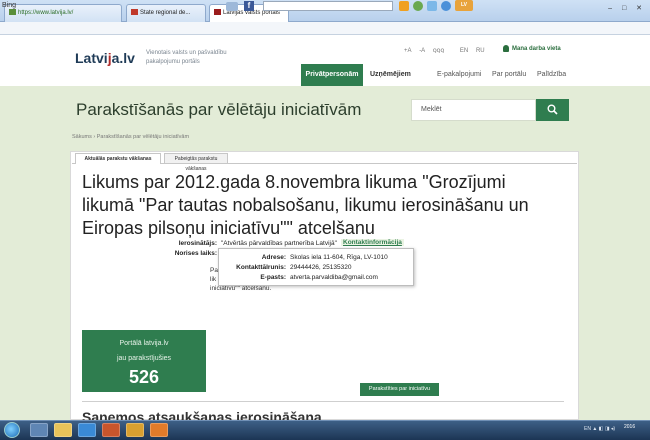 The width and height of the screenshot is (650, 440). I want to click on toolbar-feed-icon, so click(418, 6).